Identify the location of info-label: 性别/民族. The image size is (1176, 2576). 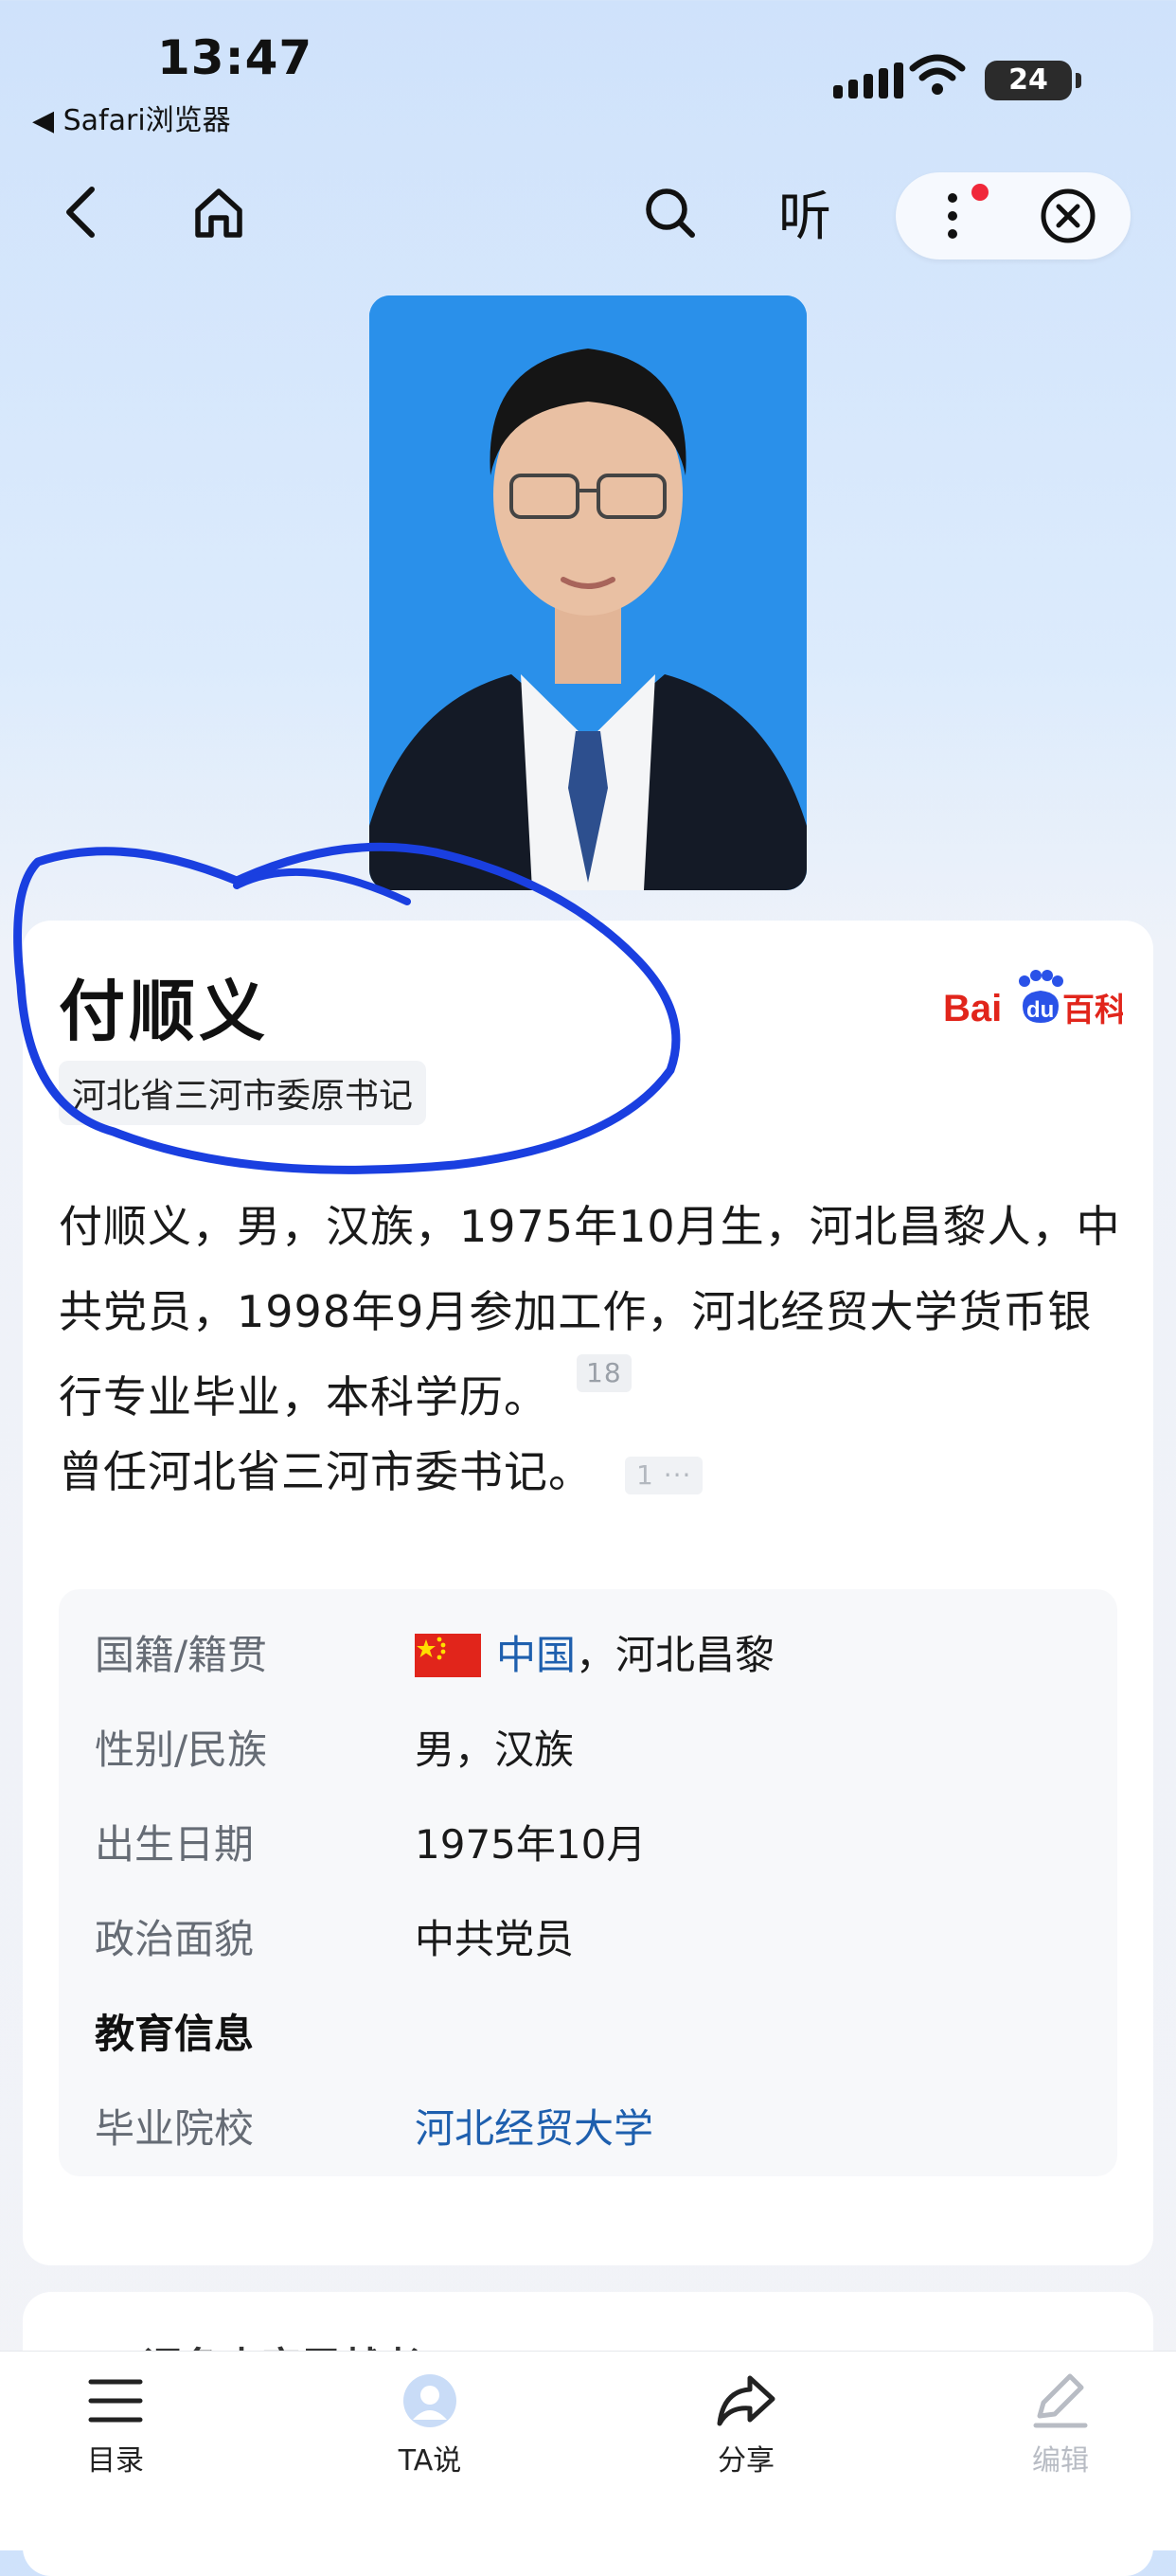
(181, 1749).